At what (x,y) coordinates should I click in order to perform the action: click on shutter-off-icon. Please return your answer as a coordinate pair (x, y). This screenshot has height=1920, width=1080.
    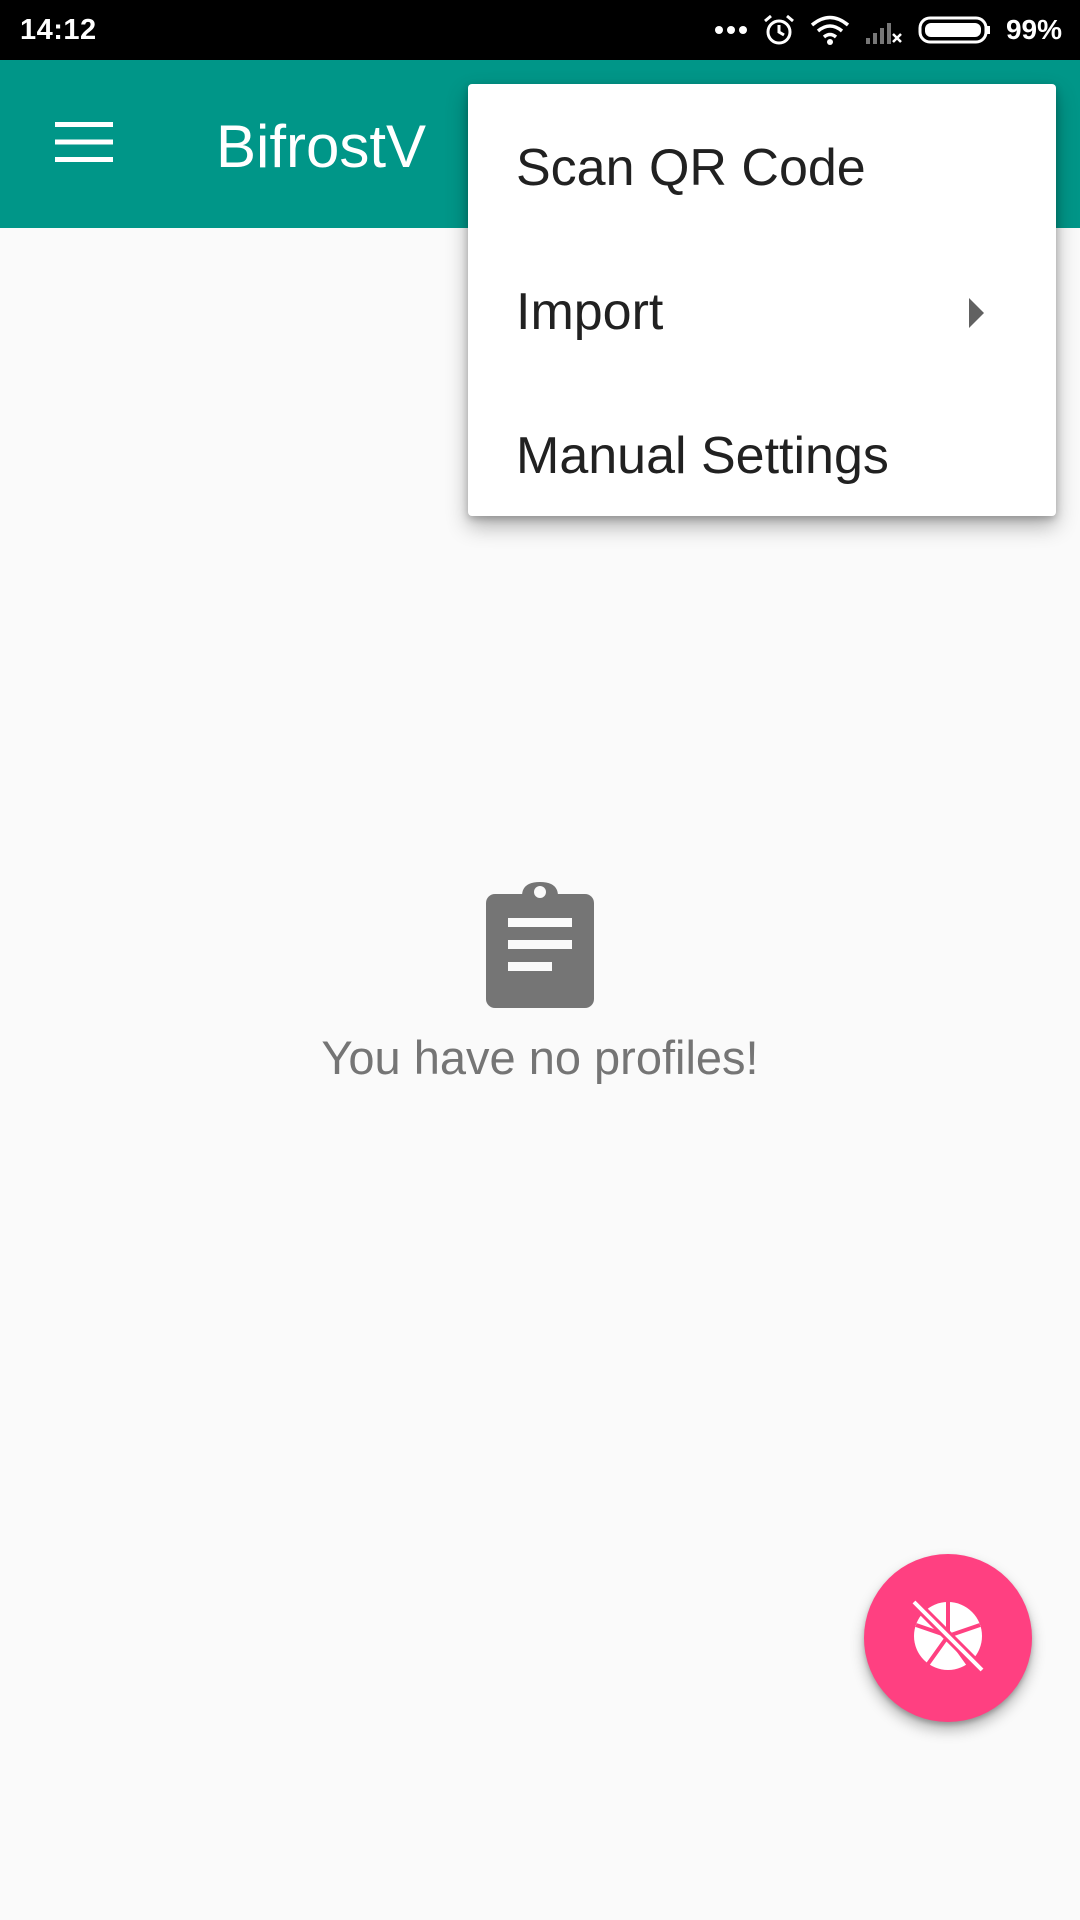
    Looking at the image, I should click on (948, 1638).